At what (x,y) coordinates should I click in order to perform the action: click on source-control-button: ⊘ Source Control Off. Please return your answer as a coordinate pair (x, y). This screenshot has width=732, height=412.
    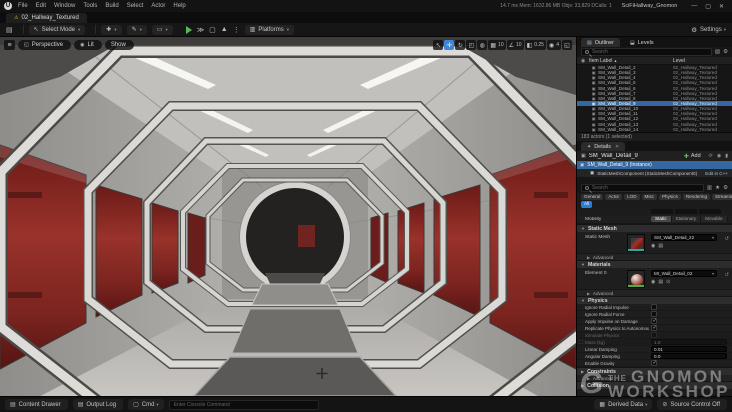
    Looking at the image, I should click on (692, 404).